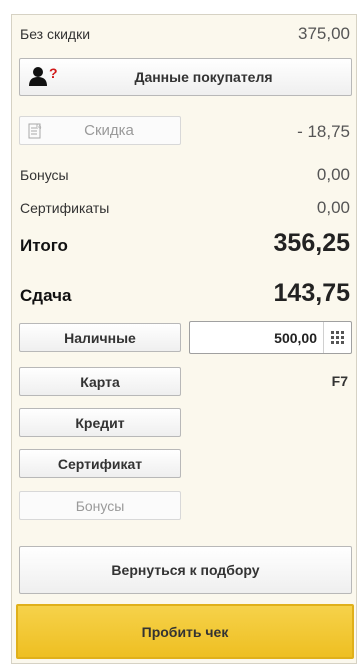 Image resolution: width=363 pixels, height=671 pixels. I want to click on cash-amount-value: 500,00, so click(295, 338).